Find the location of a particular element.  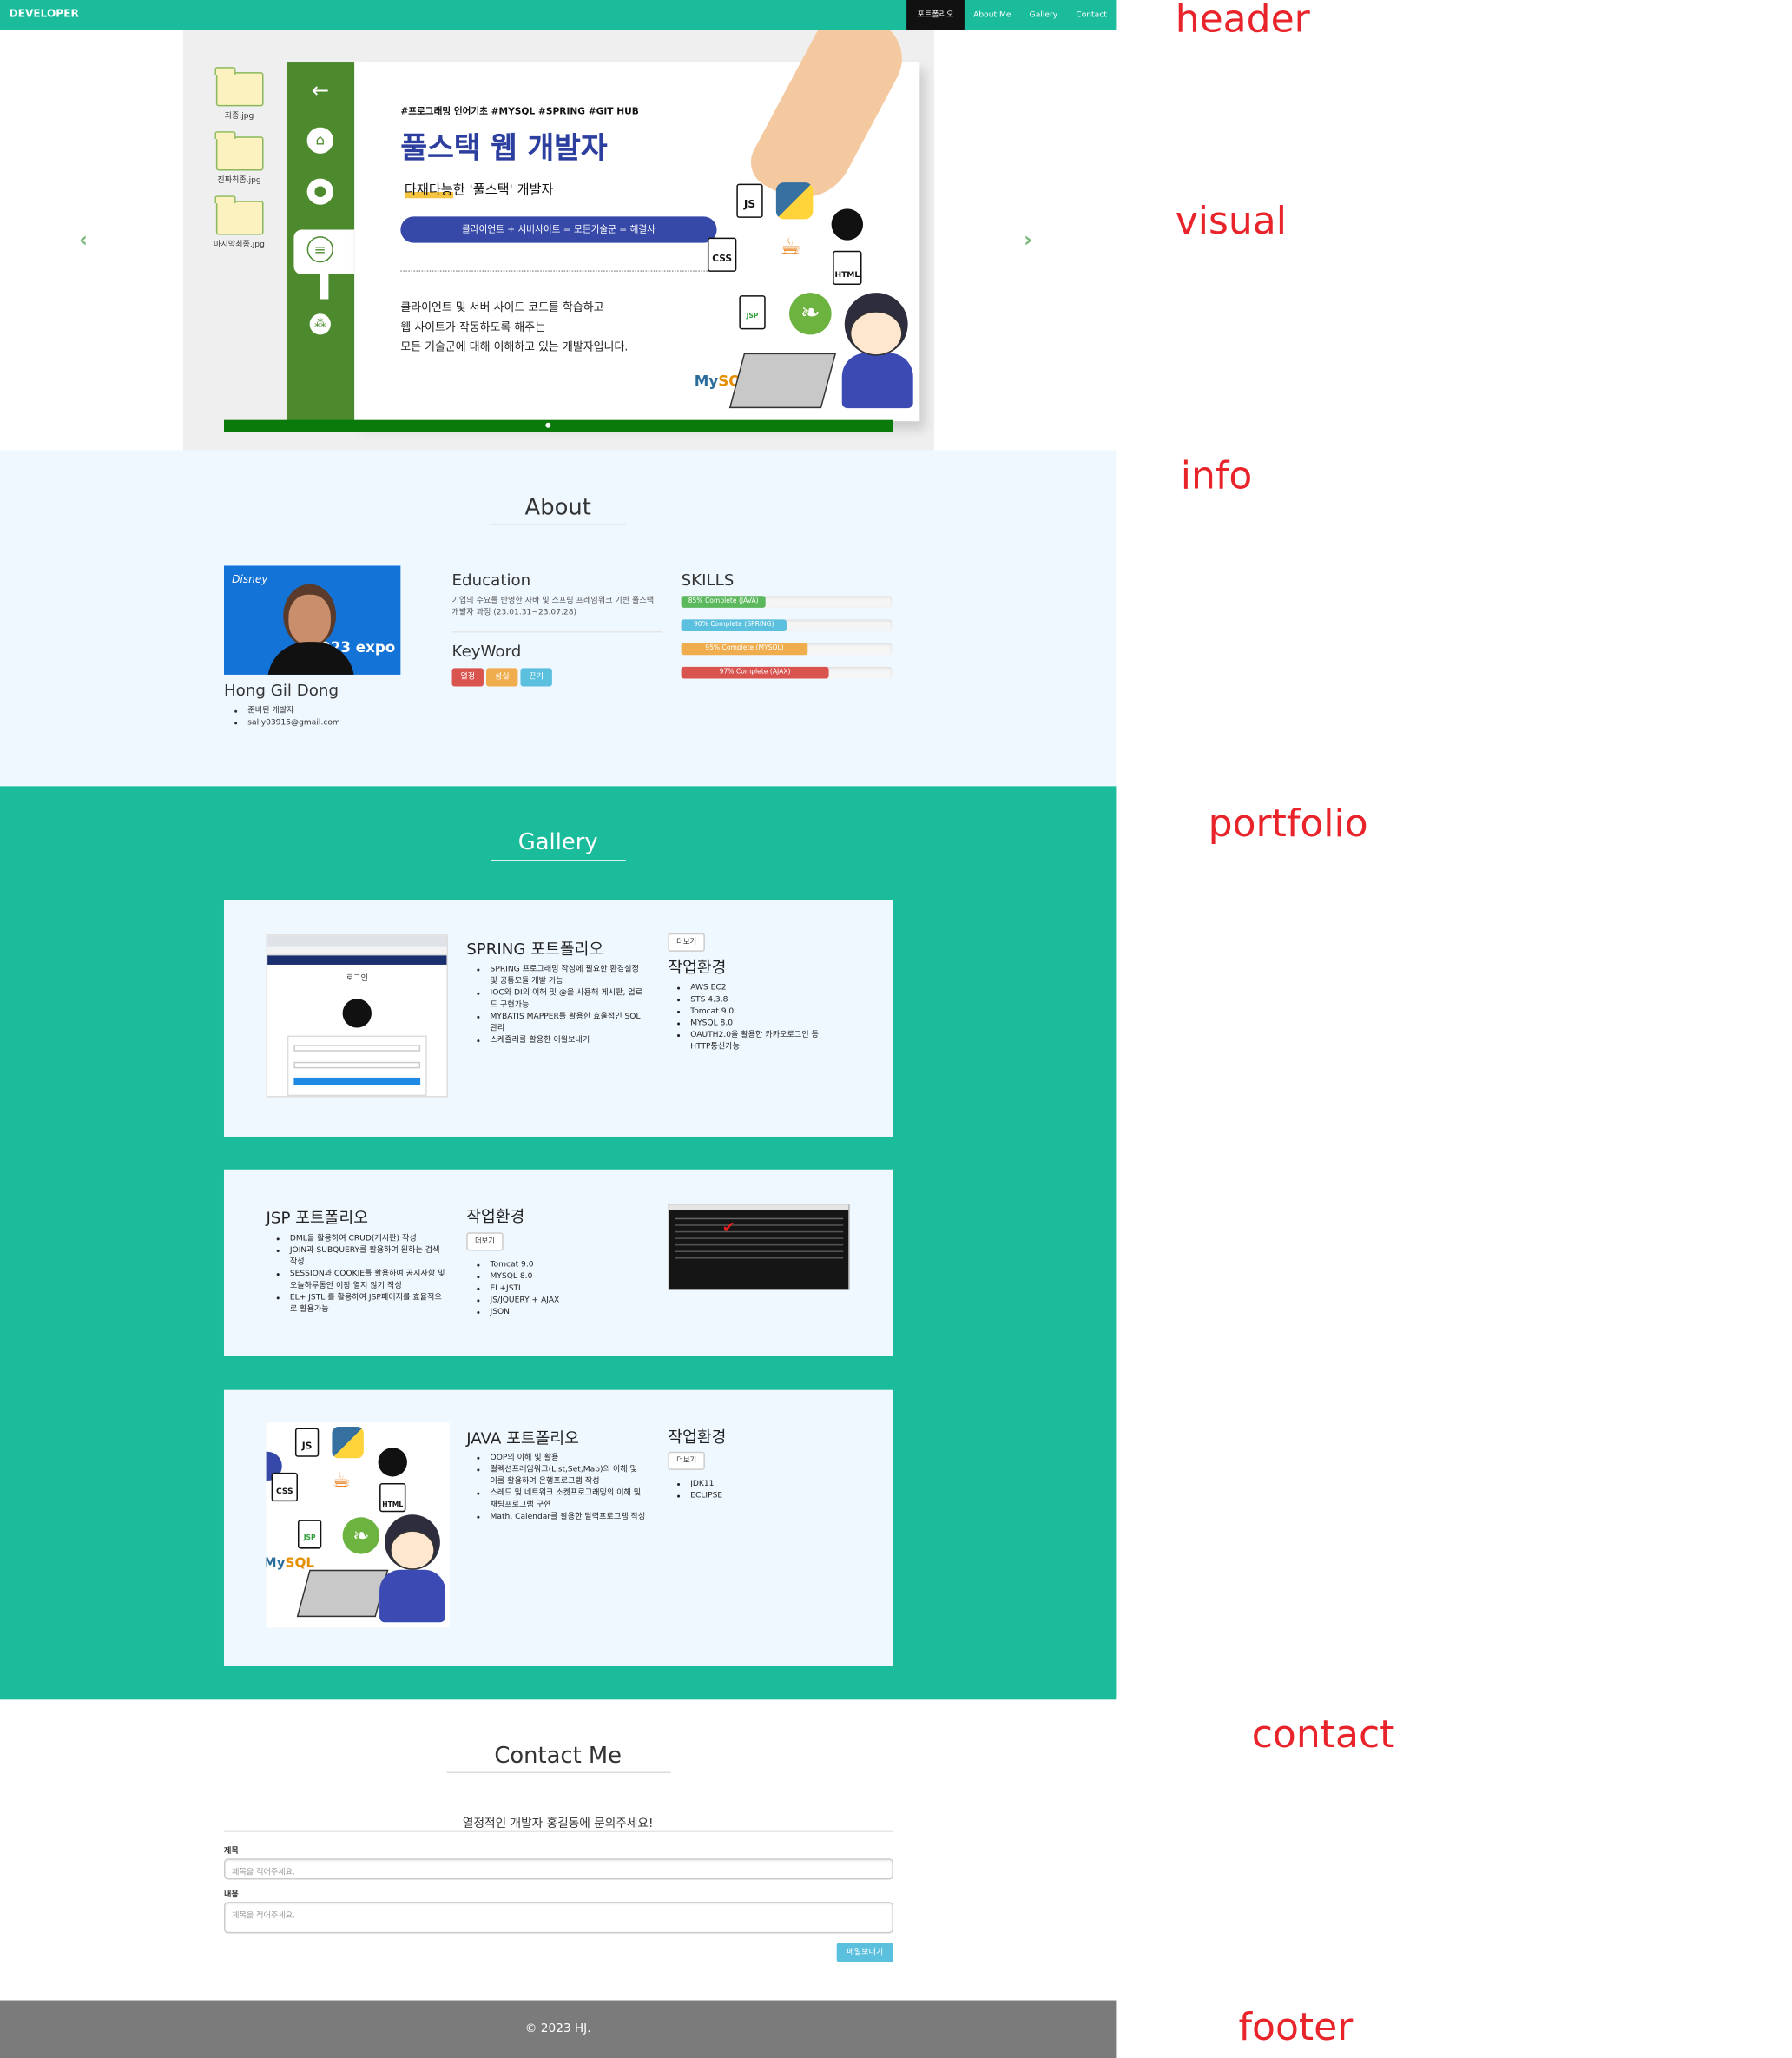

skill-bar: 97% Complete (AJAX) is located at coordinates (787, 672).